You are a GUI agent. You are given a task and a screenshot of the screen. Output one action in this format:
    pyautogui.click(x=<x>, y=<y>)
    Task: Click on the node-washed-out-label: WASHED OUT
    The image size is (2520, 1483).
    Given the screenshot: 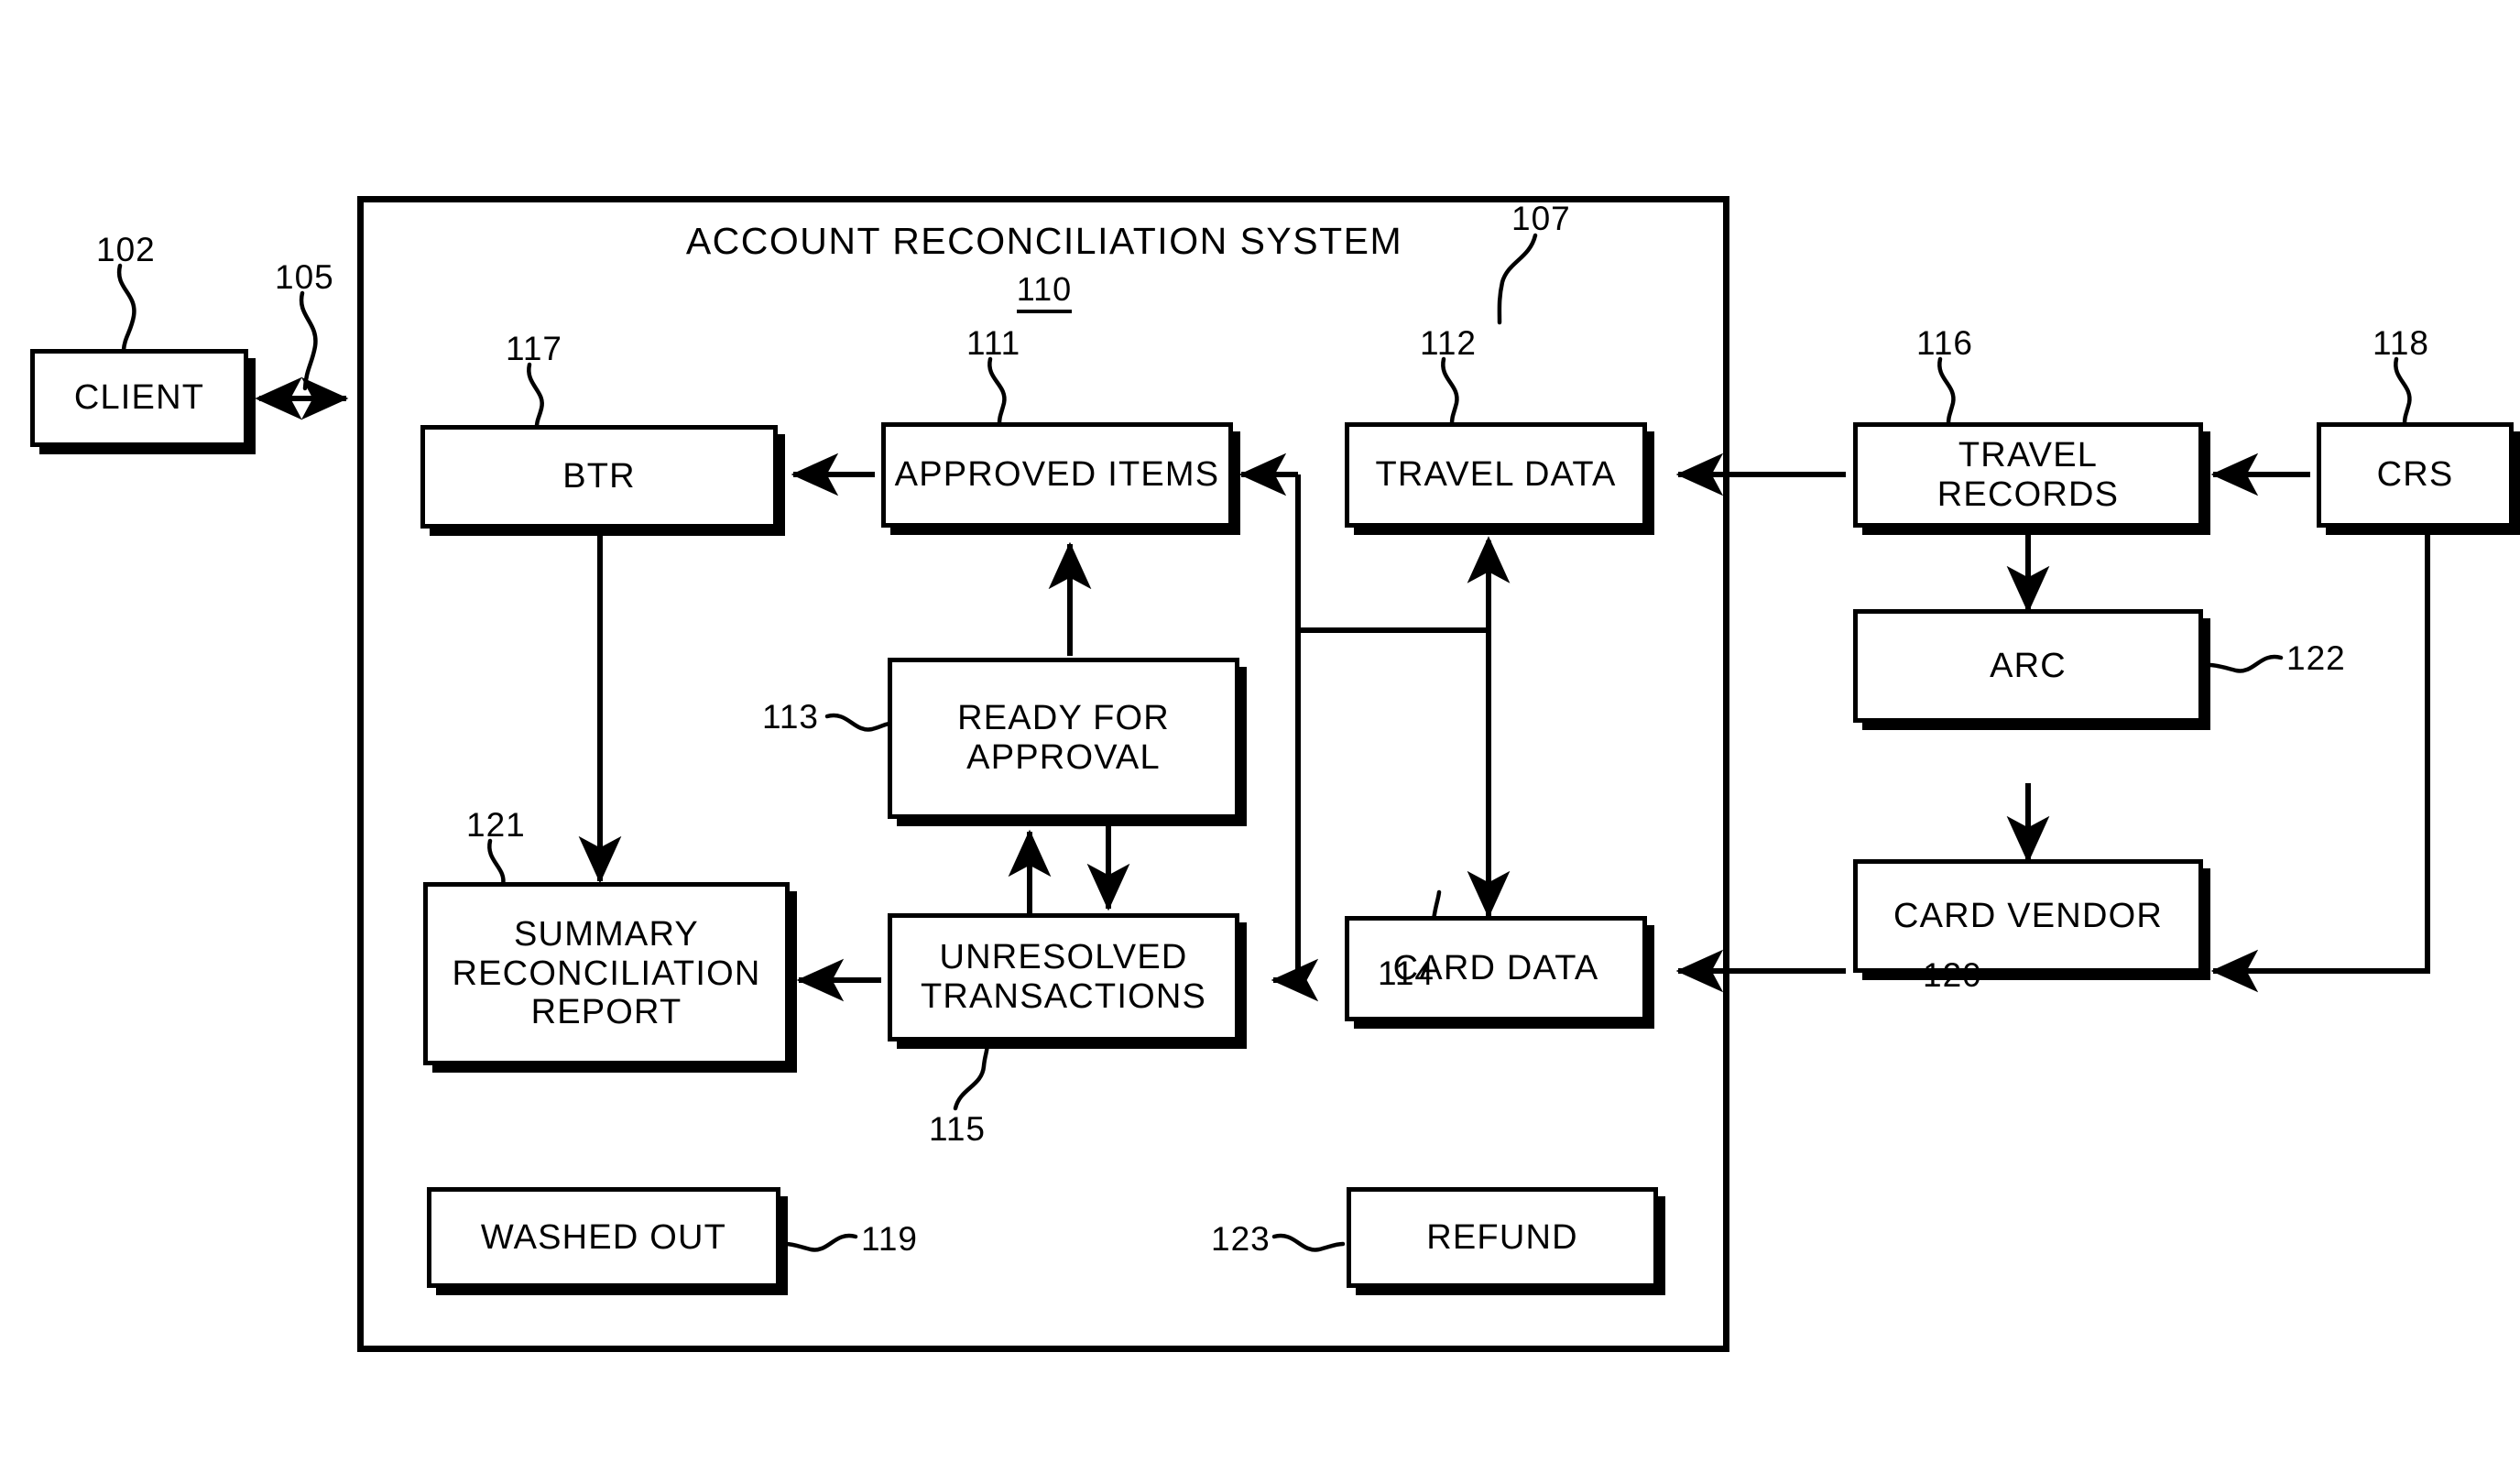 What is the action you would take?
    pyautogui.click(x=603, y=1237)
    